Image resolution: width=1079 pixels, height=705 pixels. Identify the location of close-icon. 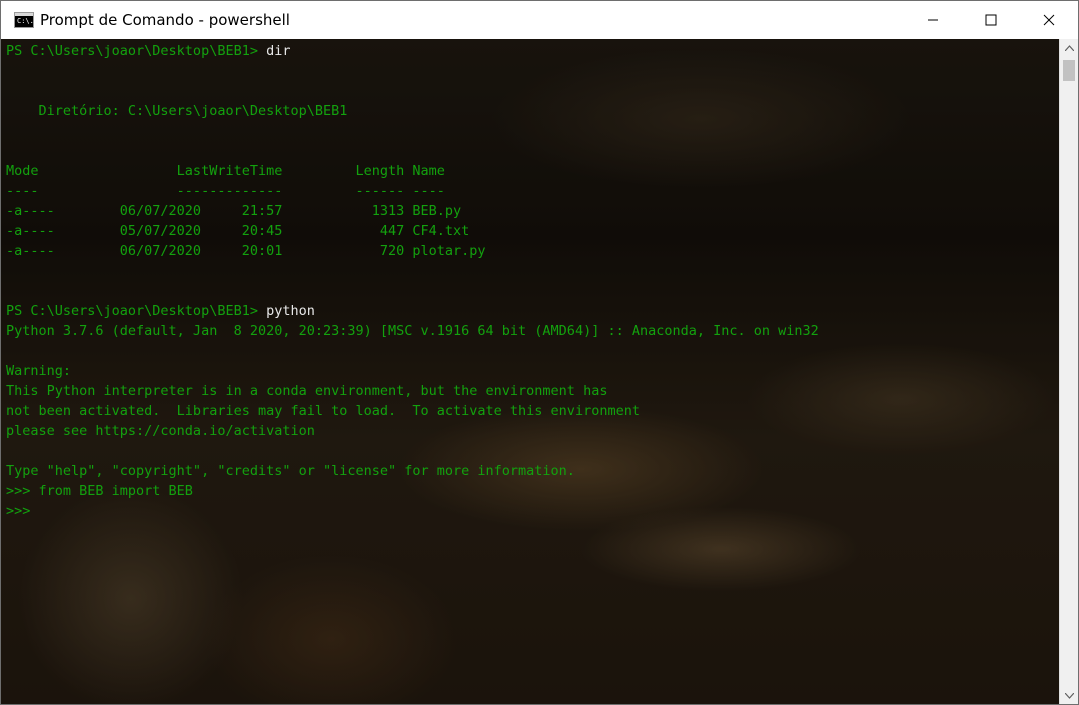
(1049, 20).